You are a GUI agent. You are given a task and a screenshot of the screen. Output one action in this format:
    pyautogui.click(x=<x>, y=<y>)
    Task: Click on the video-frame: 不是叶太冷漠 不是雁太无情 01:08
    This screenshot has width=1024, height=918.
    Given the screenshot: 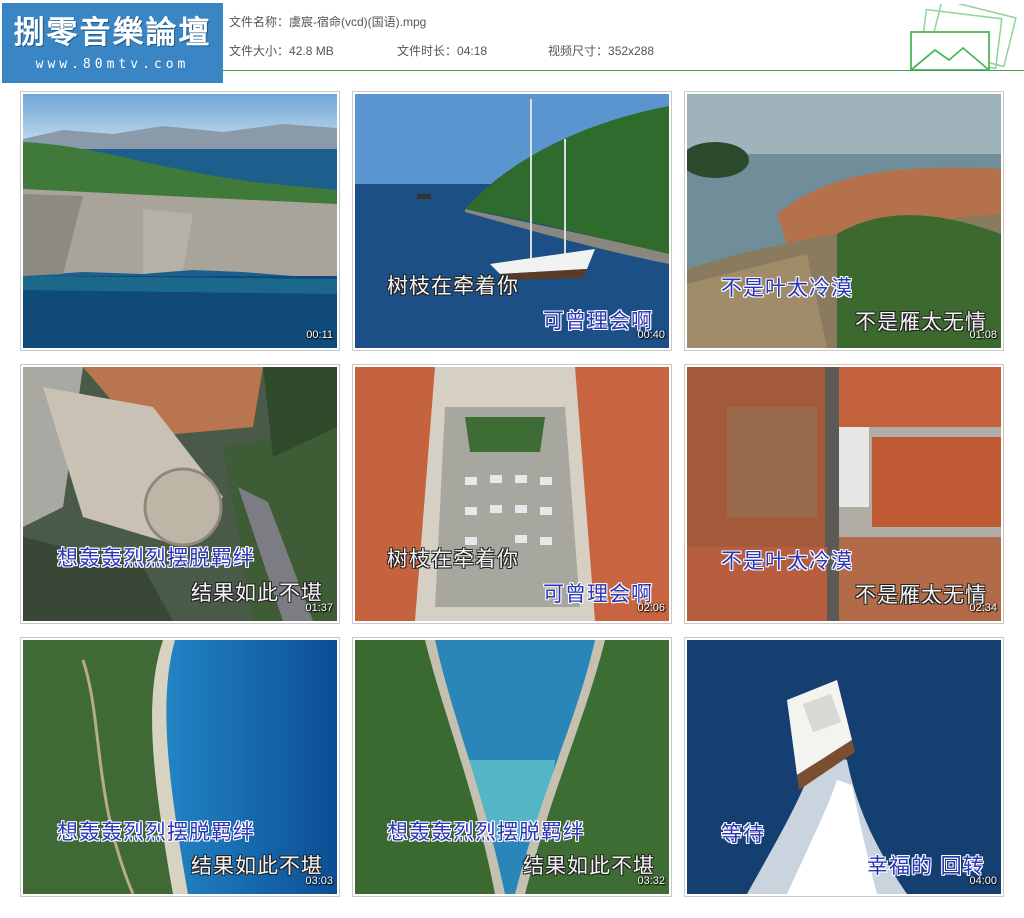 What is the action you would take?
    pyautogui.click(x=844, y=221)
    